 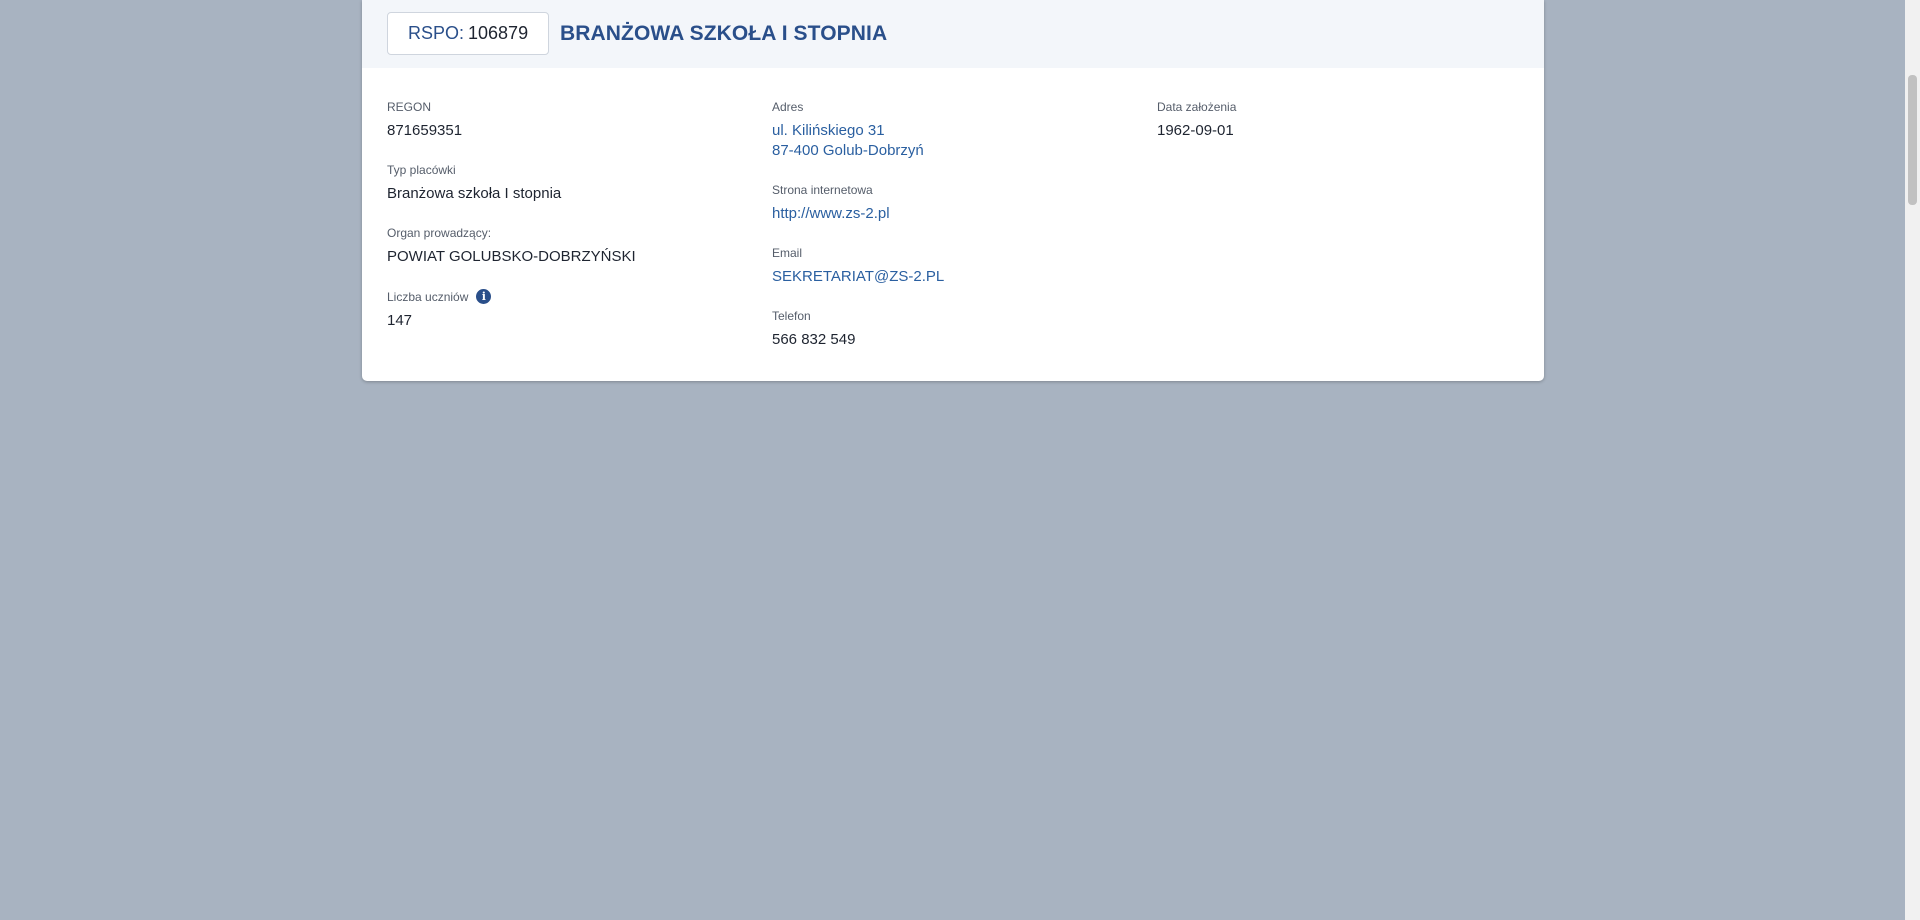 I want to click on liczba-uczniow-label-row: Liczba uczniów i, so click(x=439, y=296).